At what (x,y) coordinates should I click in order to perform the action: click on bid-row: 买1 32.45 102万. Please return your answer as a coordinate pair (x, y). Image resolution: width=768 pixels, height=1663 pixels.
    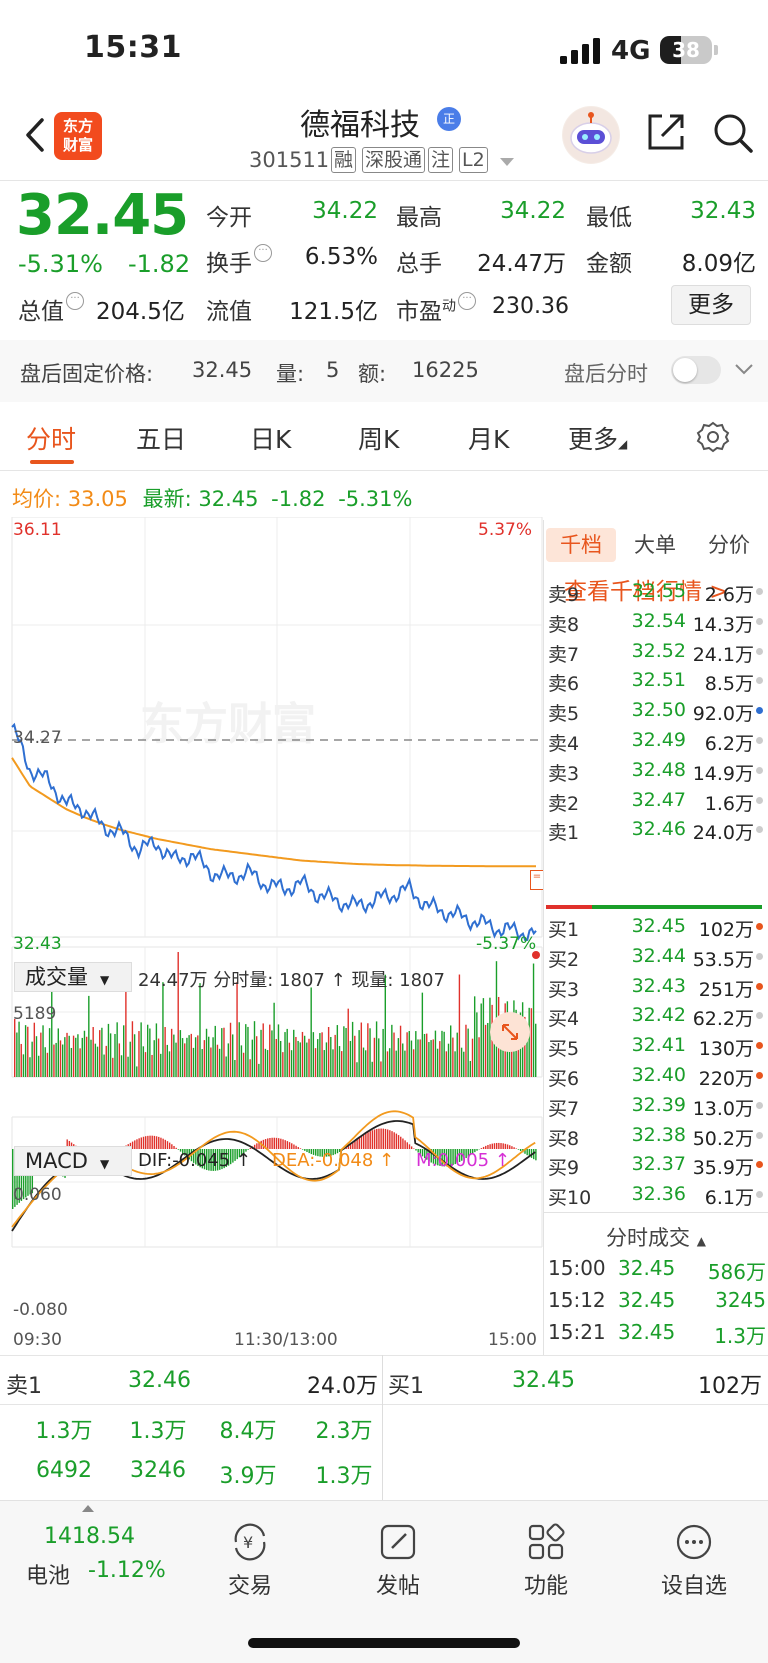
    Looking at the image, I should click on (657, 930).